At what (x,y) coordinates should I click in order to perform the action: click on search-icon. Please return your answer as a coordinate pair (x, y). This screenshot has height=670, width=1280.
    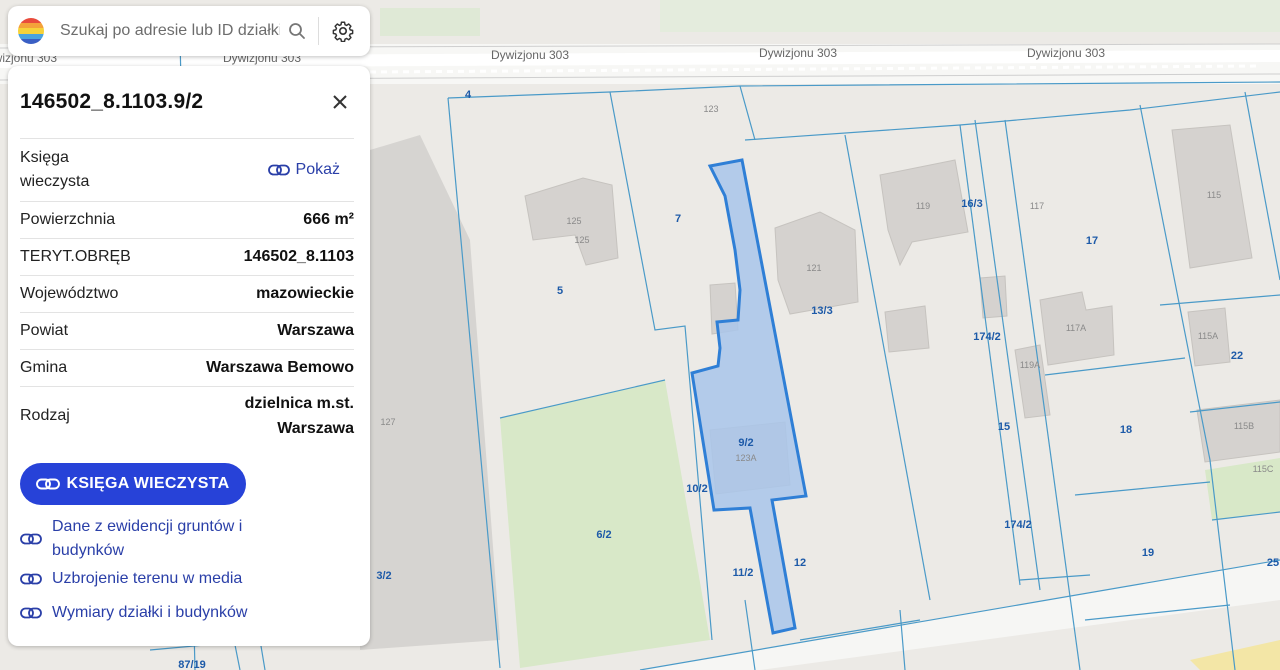
    Looking at the image, I should click on (297, 31).